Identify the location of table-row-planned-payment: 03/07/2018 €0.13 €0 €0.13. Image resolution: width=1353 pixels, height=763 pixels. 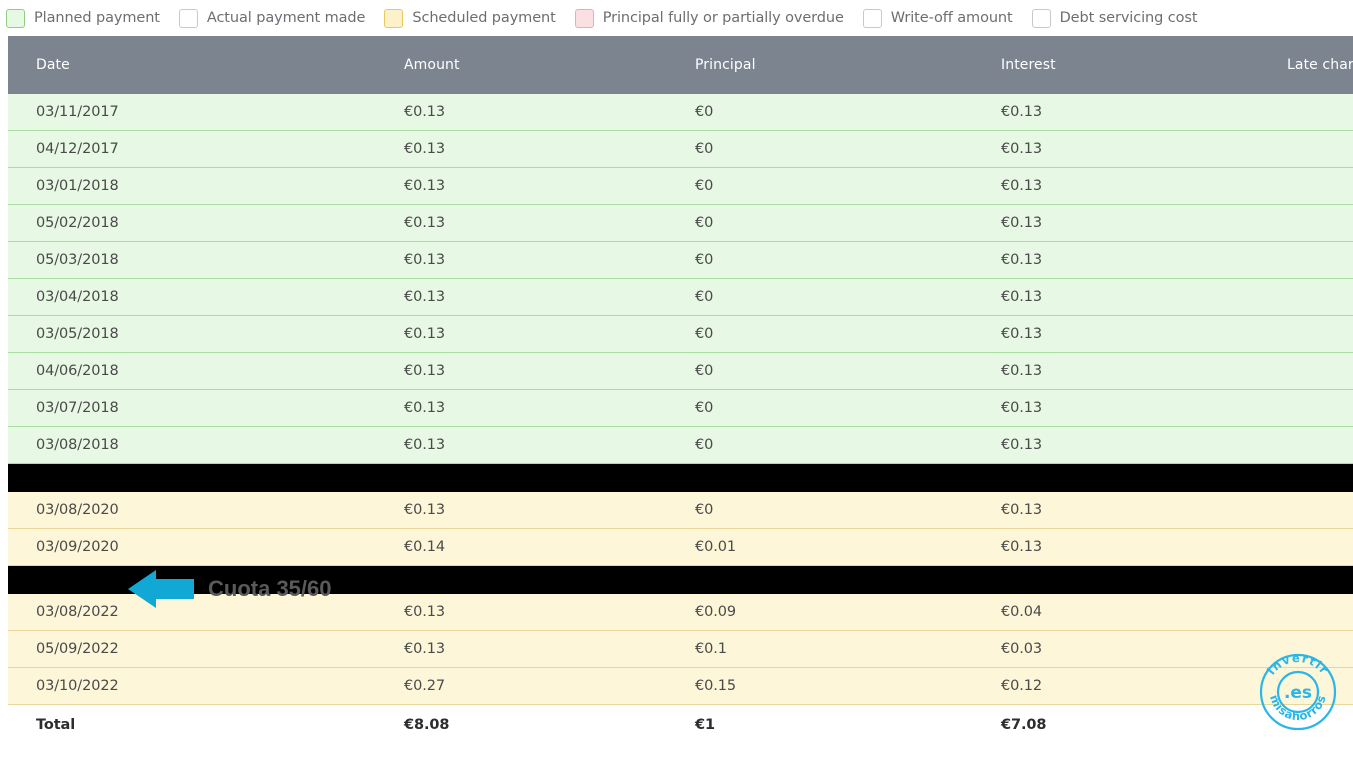
(680, 408).